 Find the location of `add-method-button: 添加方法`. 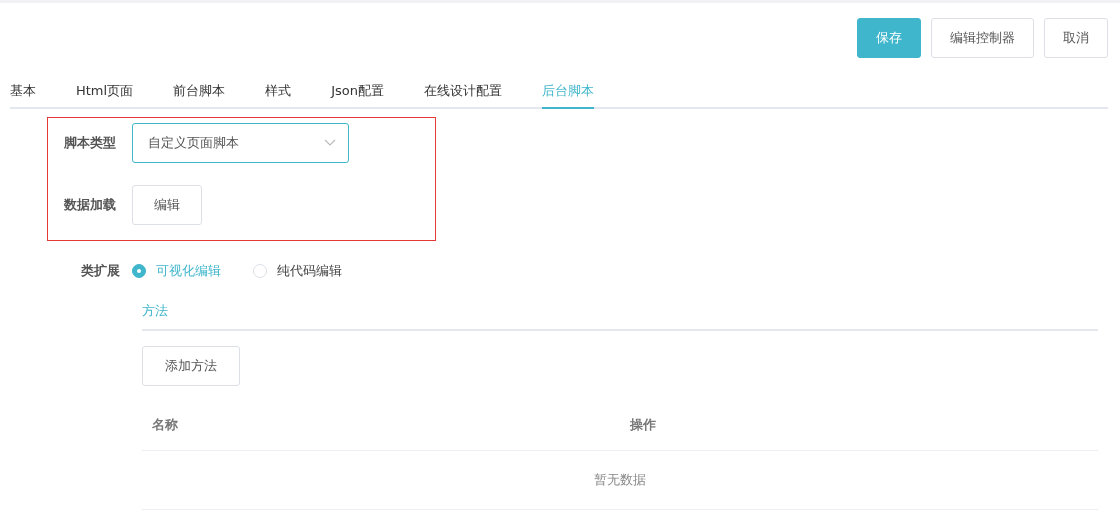

add-method-button: 添加方法 is located at coordinates (191, 366).